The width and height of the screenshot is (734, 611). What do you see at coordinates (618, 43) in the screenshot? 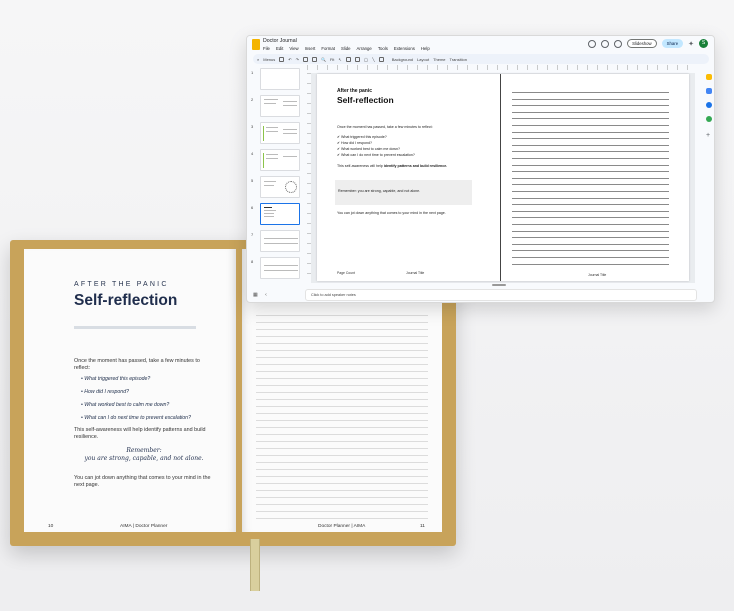
I see `meet-icon` at bounding box center [618, 43].